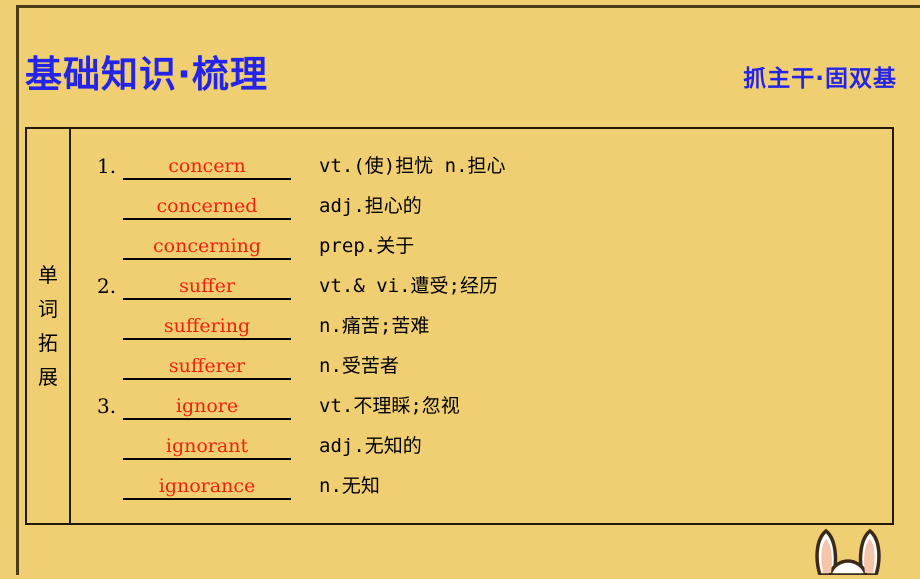  I want to click on answer-word: ignorant, so click(207, 446).